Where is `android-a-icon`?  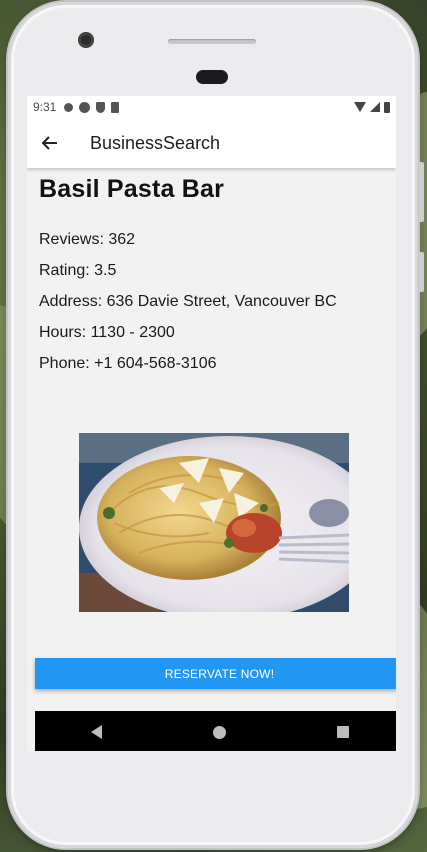 android-a-icon is located at coordinates (85, 107).